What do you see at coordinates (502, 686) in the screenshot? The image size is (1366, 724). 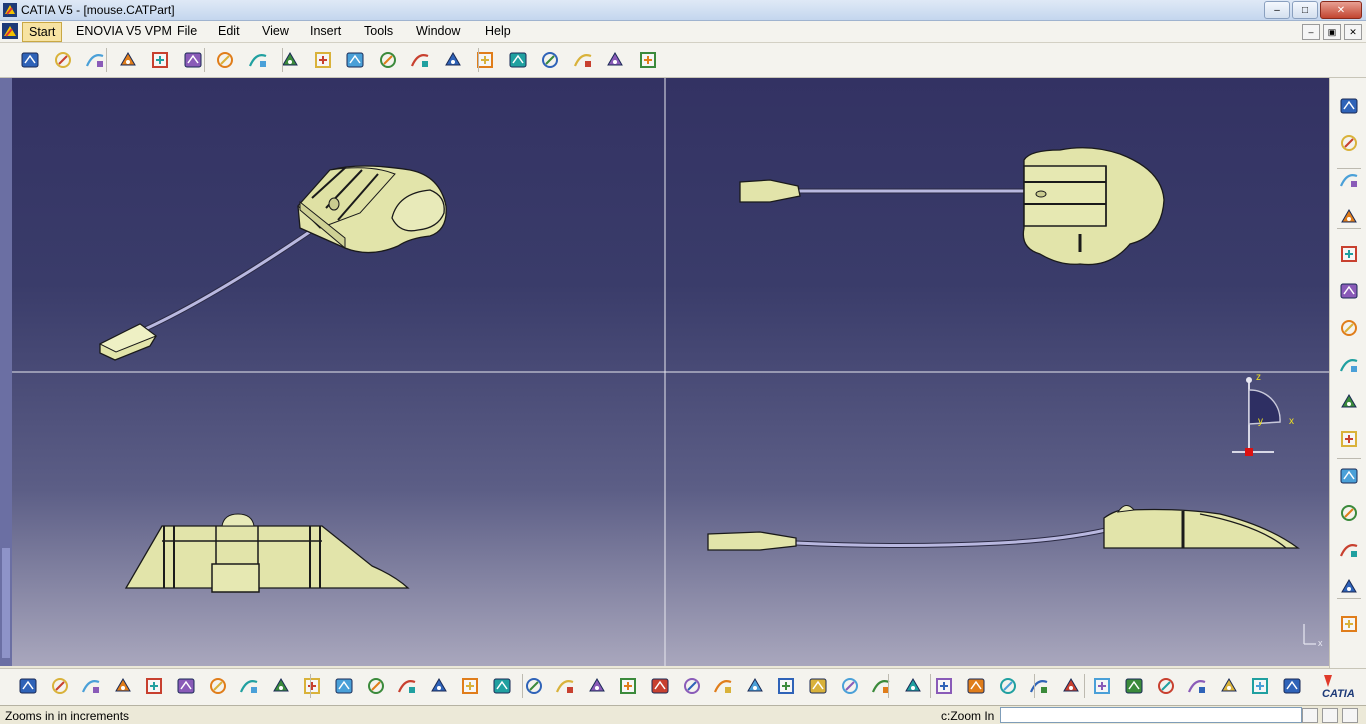 I see `lock-icon` at bounding box center [502, 686].